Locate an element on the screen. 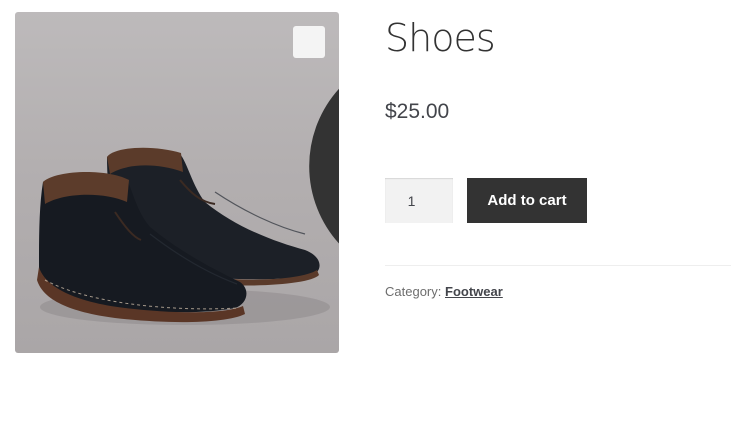 This screenshot has width=731, height=437. category-link: Footwear is located at coordinates (474, 291).